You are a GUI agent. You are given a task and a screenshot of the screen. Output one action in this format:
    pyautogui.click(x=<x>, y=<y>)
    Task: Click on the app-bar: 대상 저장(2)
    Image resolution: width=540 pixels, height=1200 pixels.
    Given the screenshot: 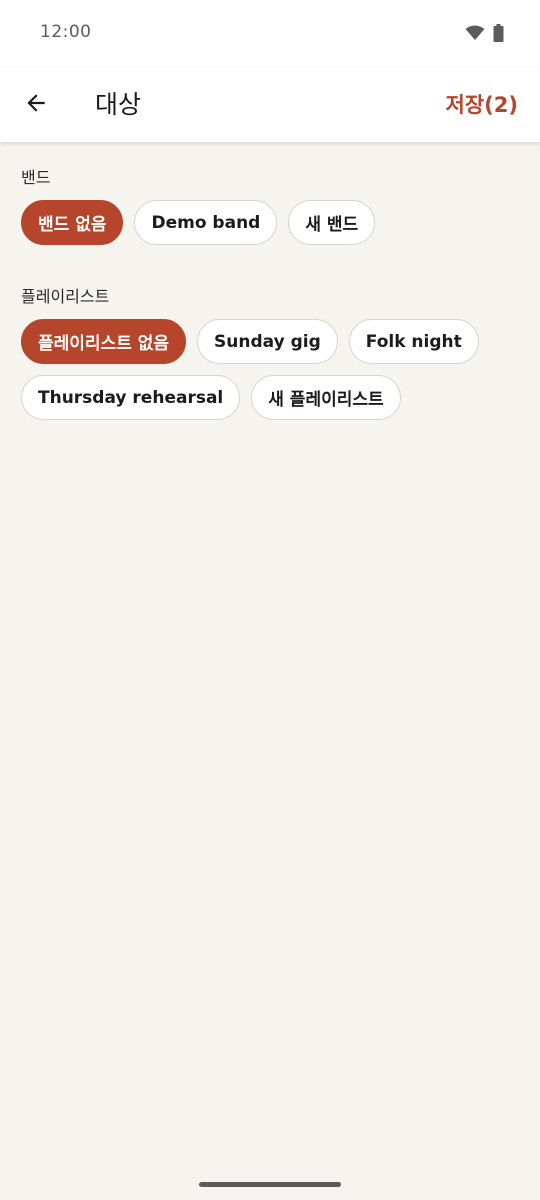 What is the action you would take?
    pyautogui.click(x=270, y=105)
    